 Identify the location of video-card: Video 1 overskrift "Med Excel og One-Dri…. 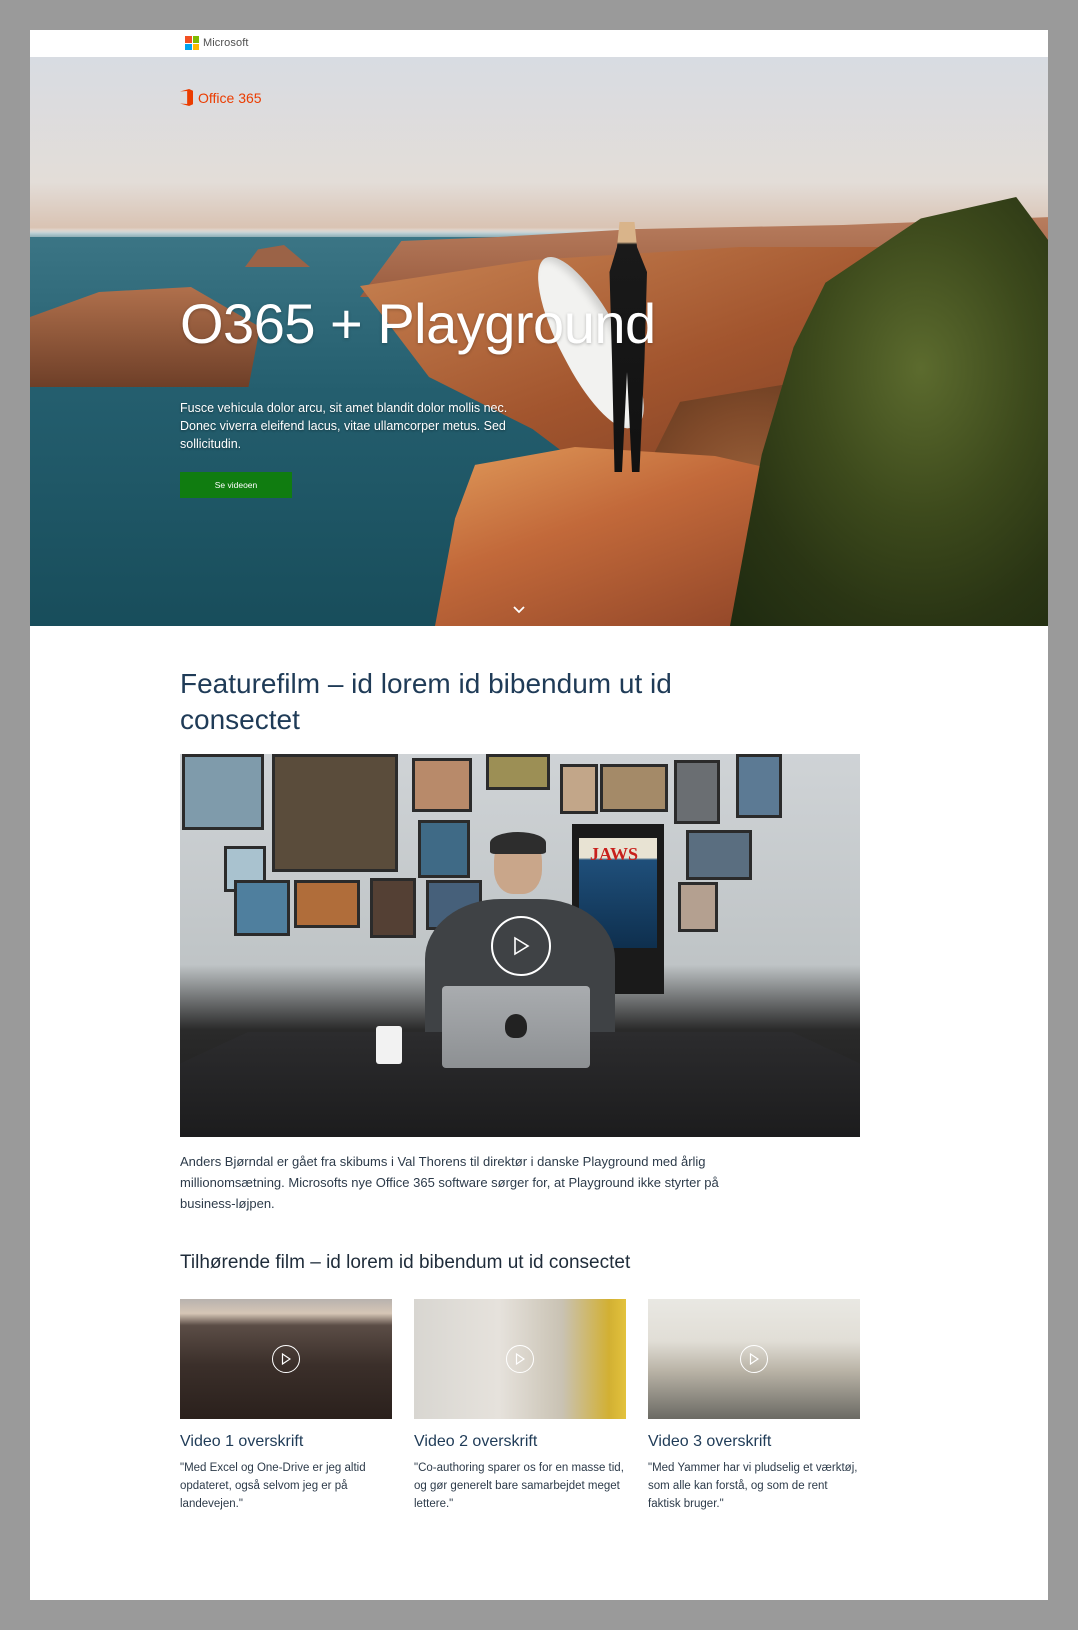
(286, 1406).